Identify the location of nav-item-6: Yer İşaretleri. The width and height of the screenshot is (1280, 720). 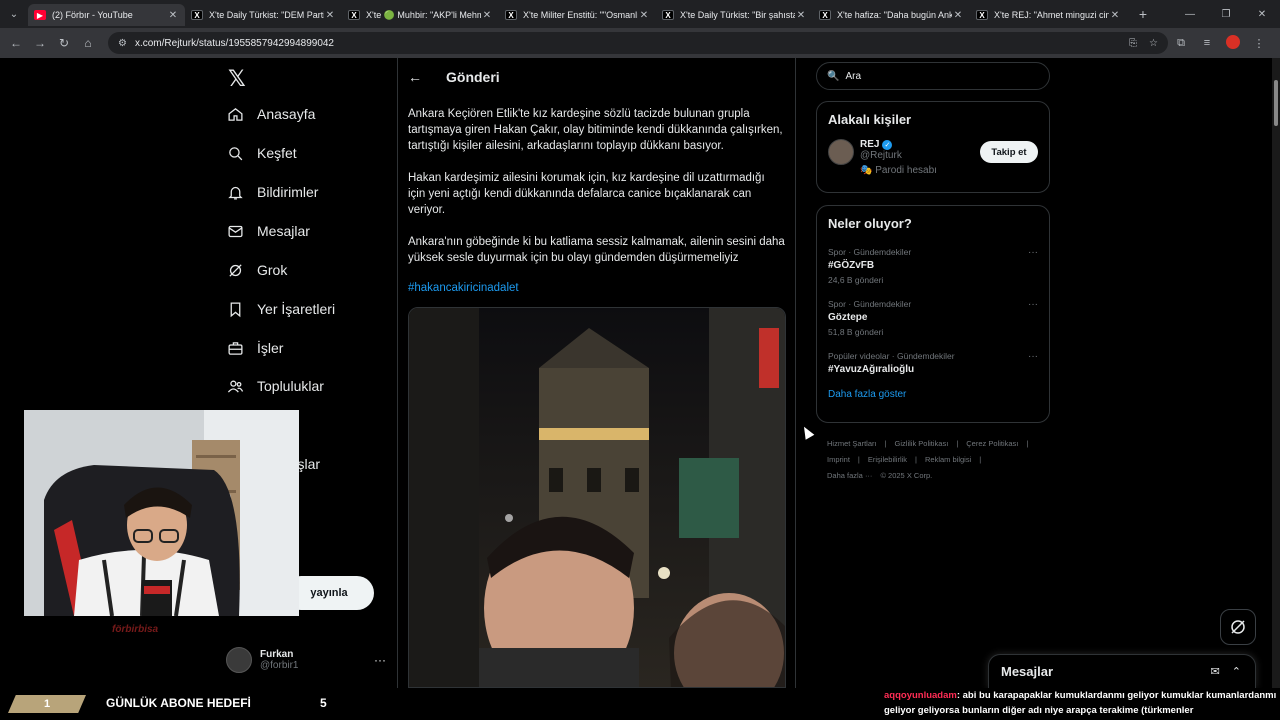
(280, 309).